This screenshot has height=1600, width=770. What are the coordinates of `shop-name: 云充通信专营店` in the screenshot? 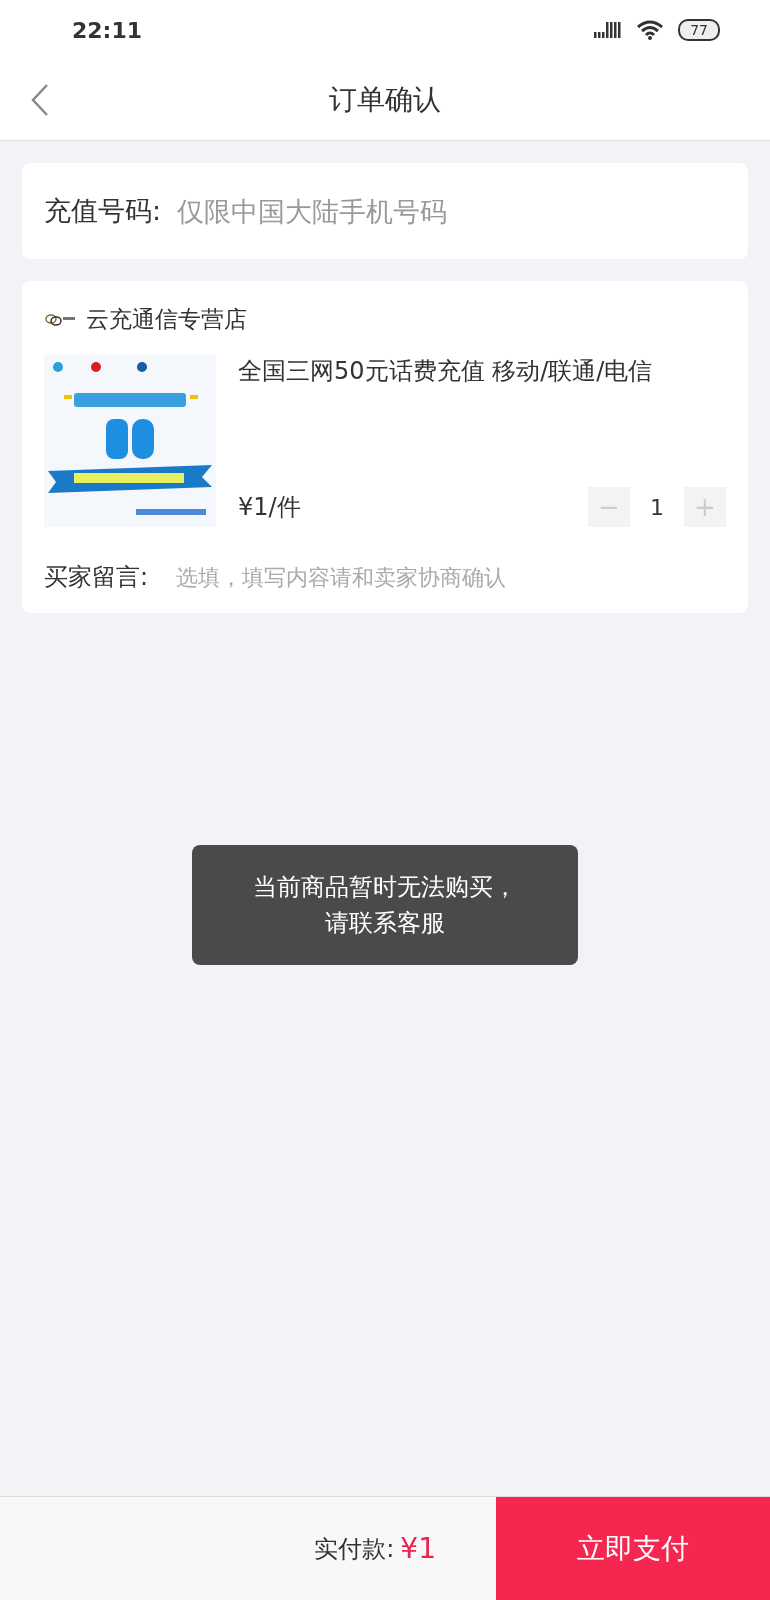 It's located at (166, 319).